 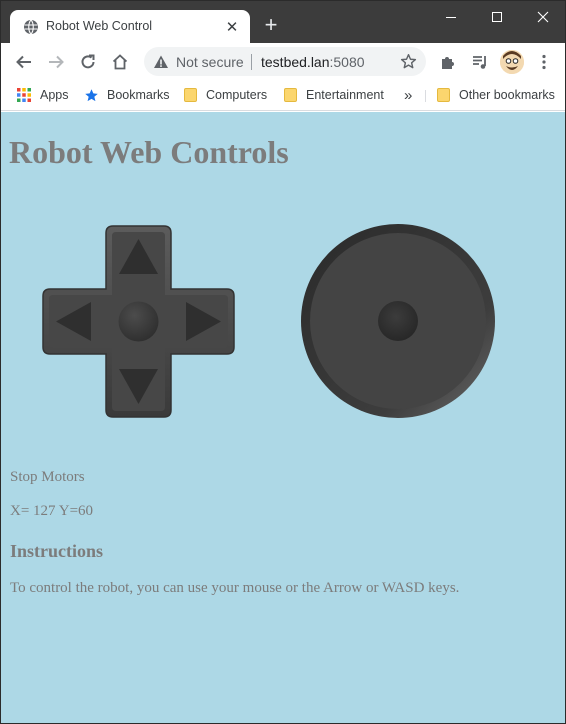 What do you see at coordinates (507, 95) in the screenshot?
I see `bookmark-label: Other bookmarks` at bounding box center [507, 95].